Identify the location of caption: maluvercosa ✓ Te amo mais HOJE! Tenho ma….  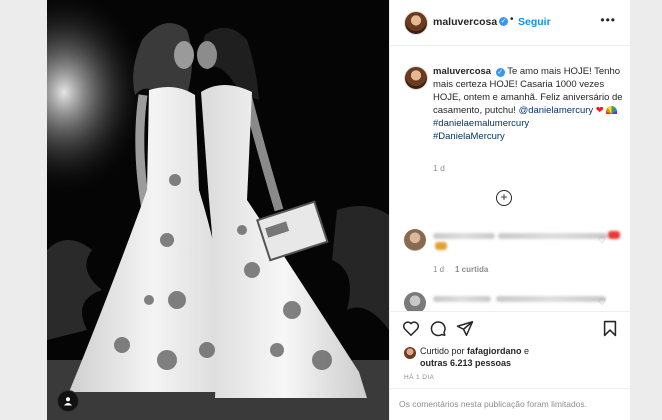
(528, 104).